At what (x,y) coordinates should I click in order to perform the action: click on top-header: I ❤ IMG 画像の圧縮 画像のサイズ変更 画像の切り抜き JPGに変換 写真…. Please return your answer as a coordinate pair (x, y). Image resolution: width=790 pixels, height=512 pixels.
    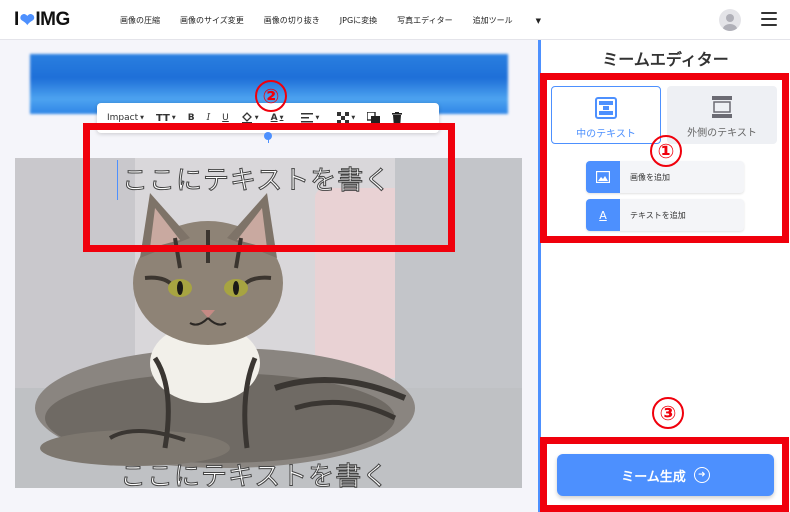
    Looking at the image, I should click on (395, 20).